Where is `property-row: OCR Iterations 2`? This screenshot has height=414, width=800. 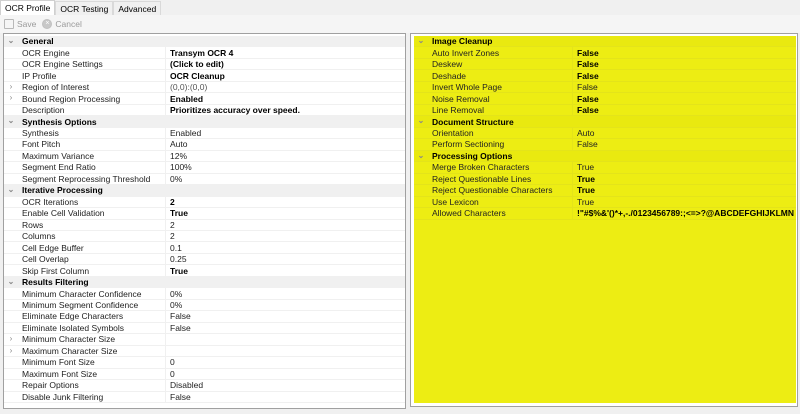 property-row: OCR Iterations 2 is located at coordinates (204, 202).